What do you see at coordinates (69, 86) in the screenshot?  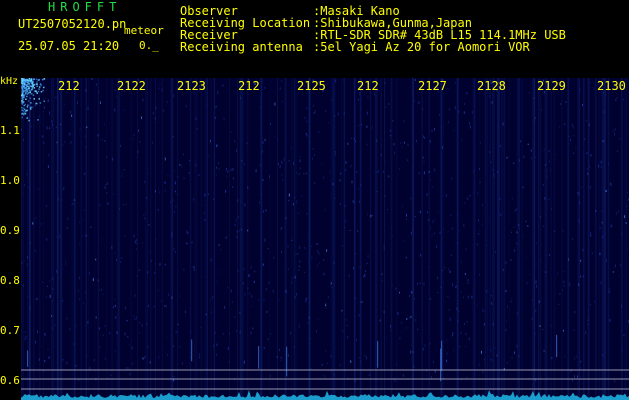 I see `time-tick-label: 212` at bounding box center [69, 86].